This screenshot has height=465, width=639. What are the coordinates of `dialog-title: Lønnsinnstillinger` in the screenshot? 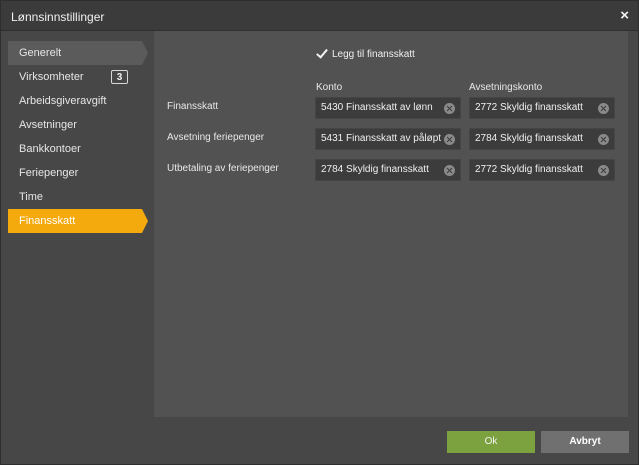 It's located at (58, 17).